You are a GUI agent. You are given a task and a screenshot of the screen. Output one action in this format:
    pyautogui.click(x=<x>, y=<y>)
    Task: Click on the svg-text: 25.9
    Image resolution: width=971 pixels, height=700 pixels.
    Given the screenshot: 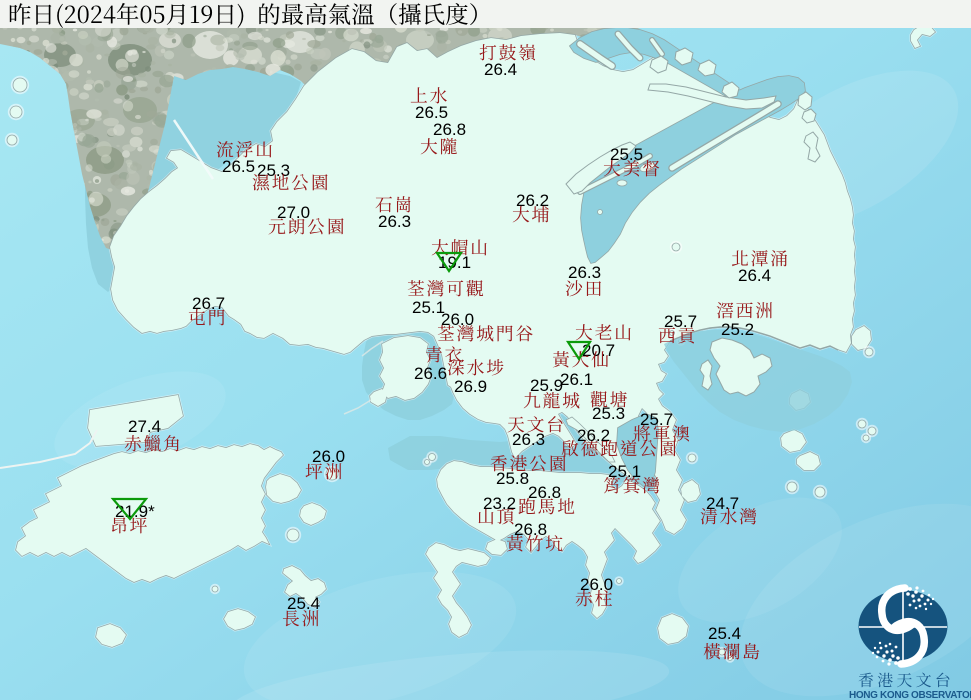 What is the action you would take?
    pyautogui.click(x=546, y=385)
    